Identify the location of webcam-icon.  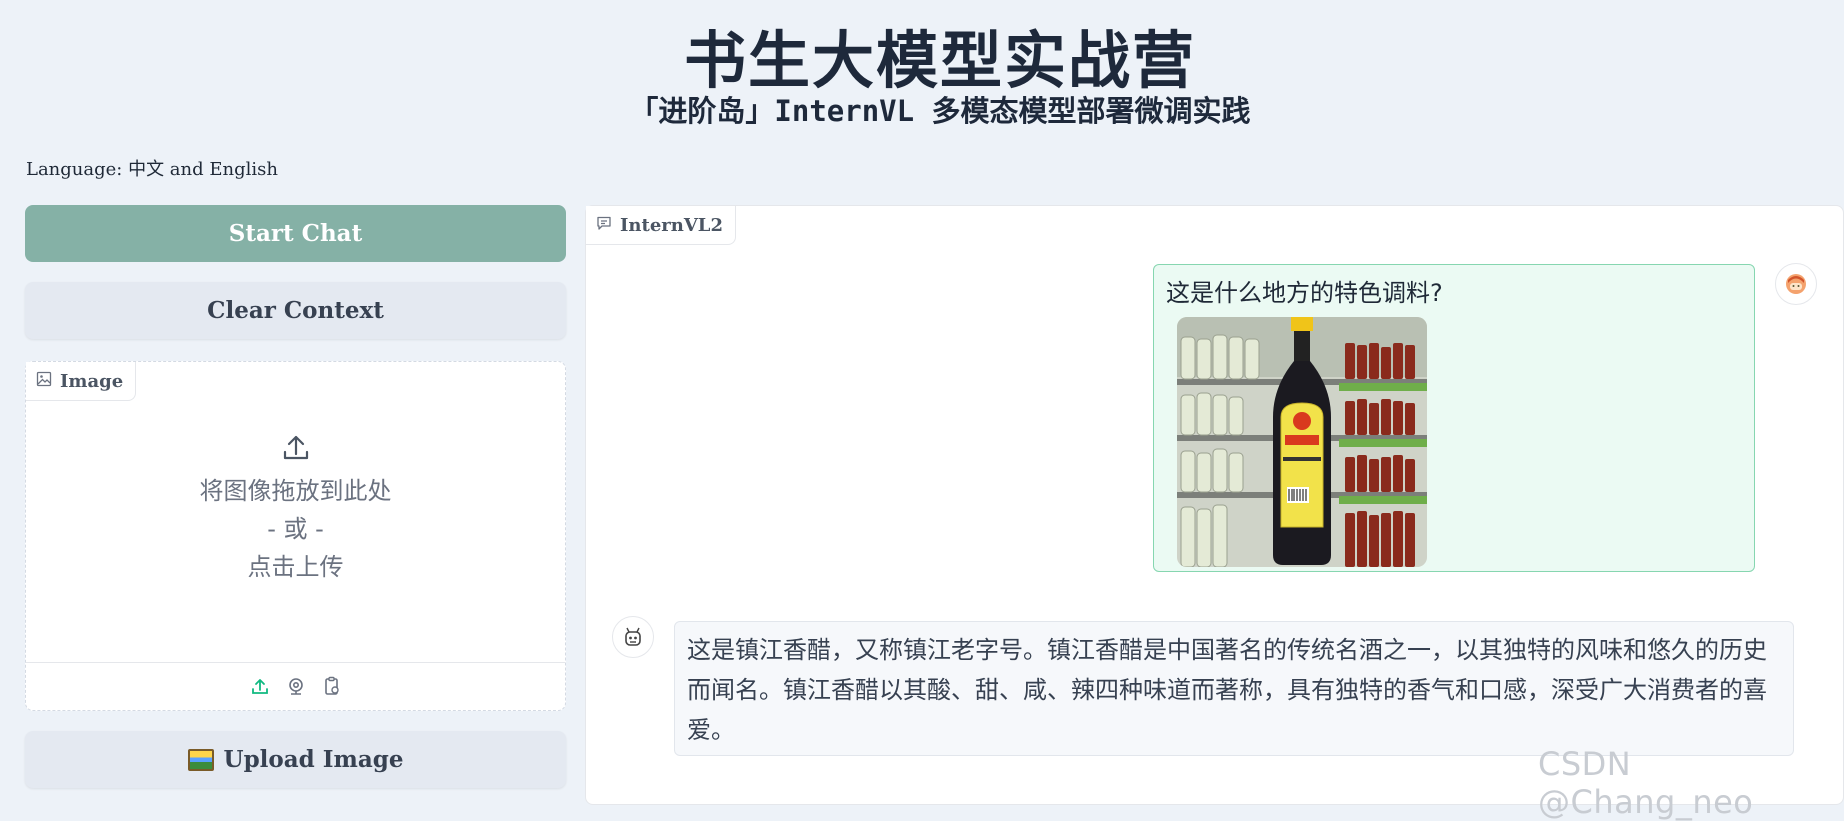
(296, 688).